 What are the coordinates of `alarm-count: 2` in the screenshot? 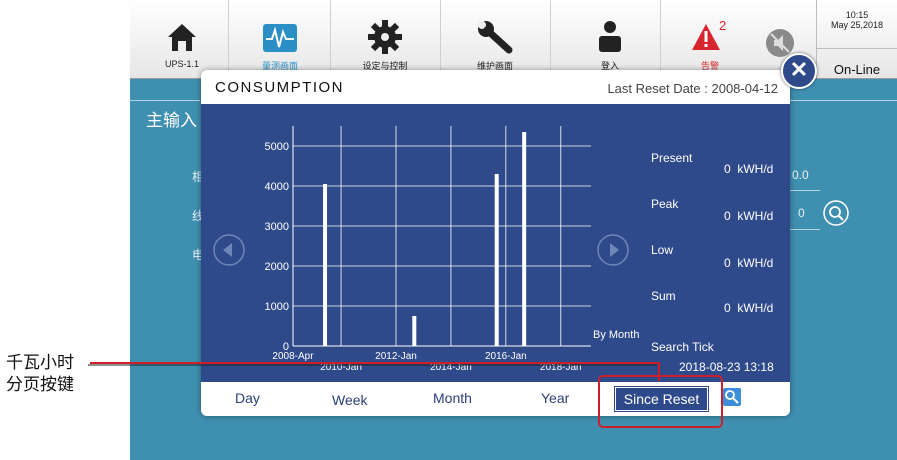 It's located at (723, 25).